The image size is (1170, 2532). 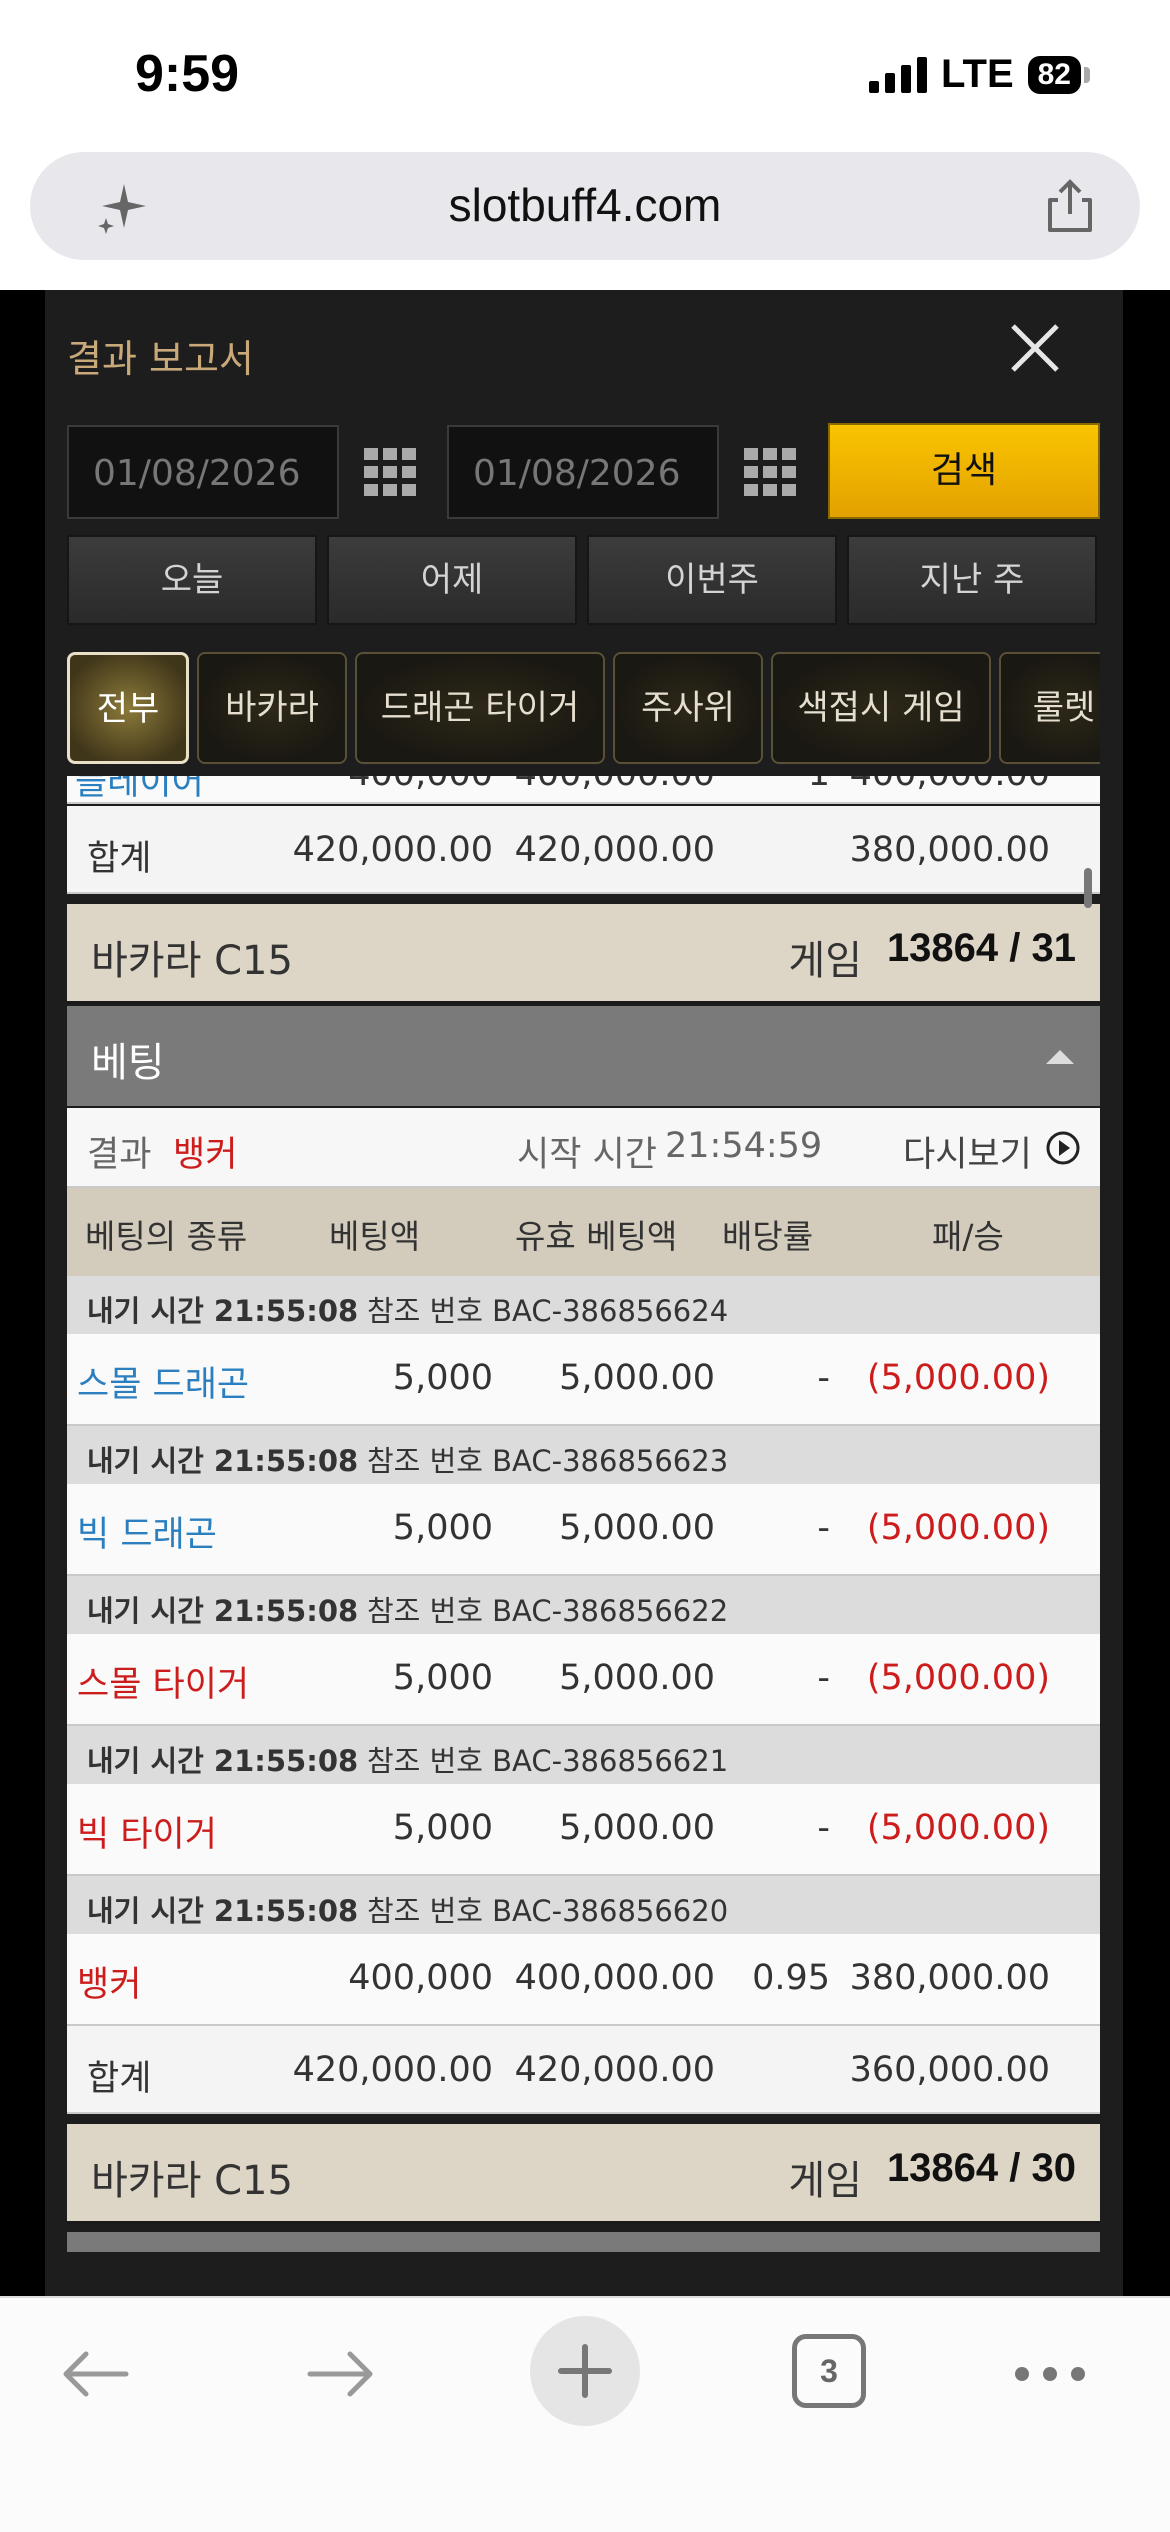 I want to click on url-text: slotbuff4.com, so click(x=585, y=205).